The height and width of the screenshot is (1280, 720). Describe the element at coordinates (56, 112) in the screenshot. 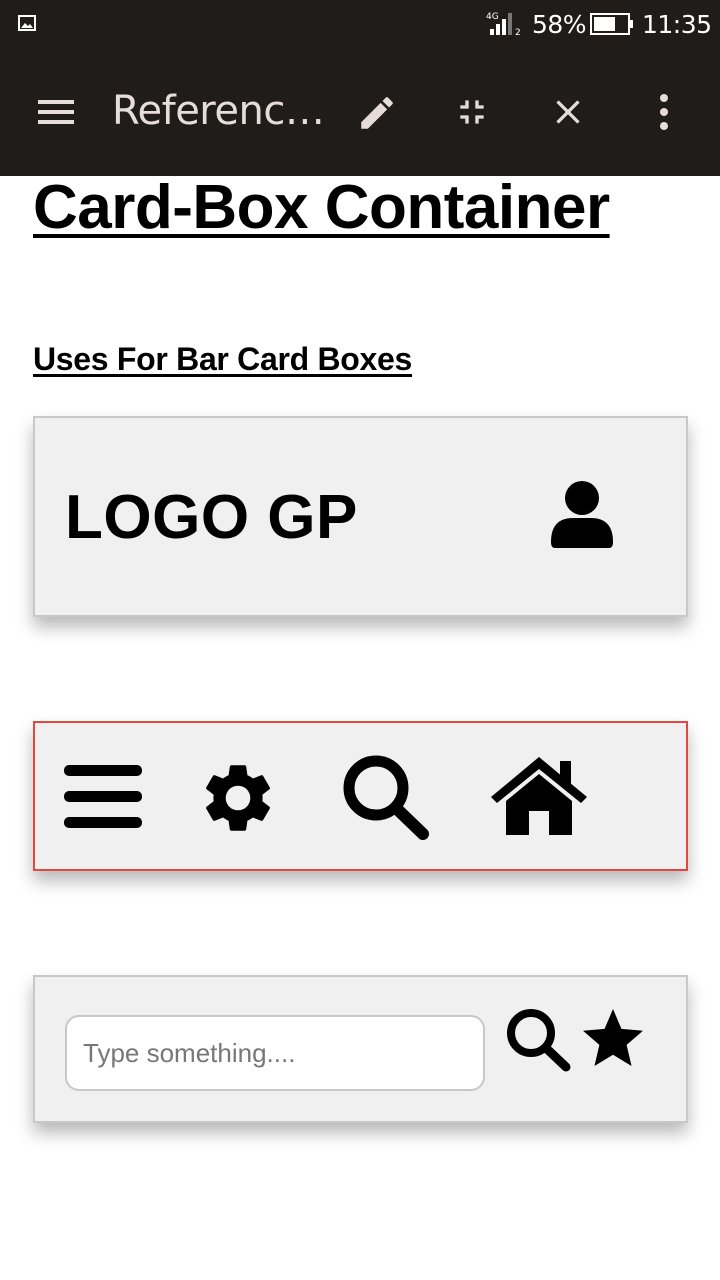

I see `menu-icon` at that location.